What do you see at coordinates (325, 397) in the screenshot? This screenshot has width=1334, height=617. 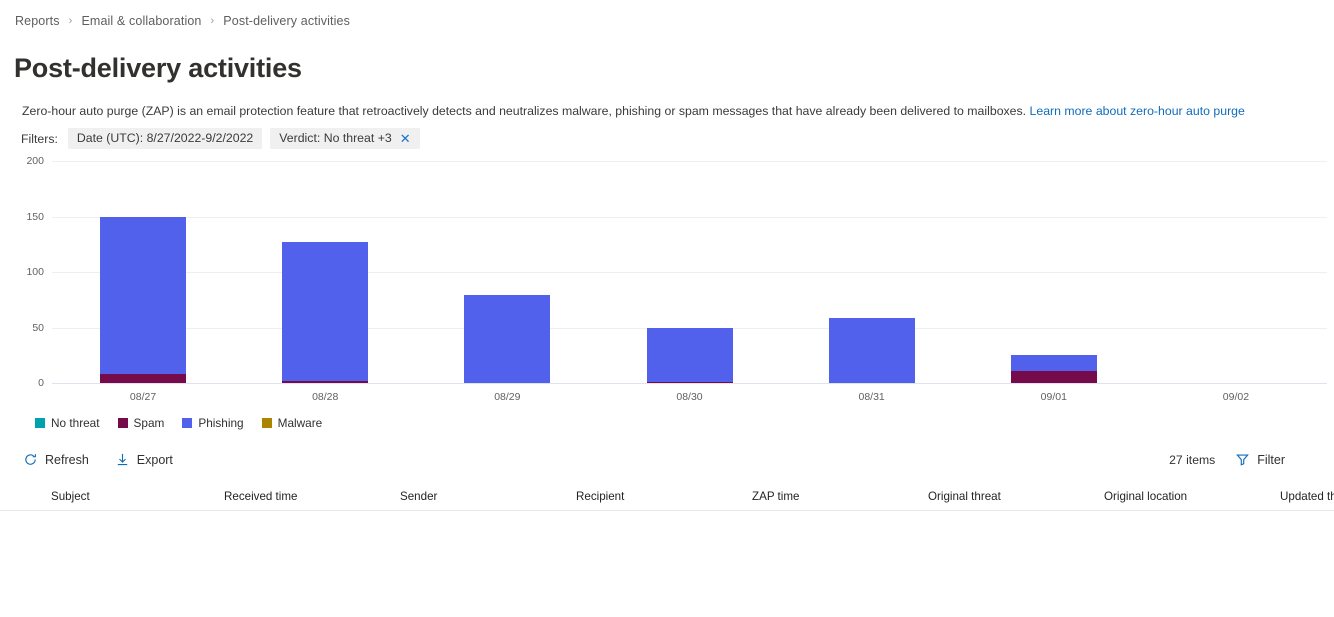 I see `x-axis-tick-label: 08/28` at bounding box center [325, 397].